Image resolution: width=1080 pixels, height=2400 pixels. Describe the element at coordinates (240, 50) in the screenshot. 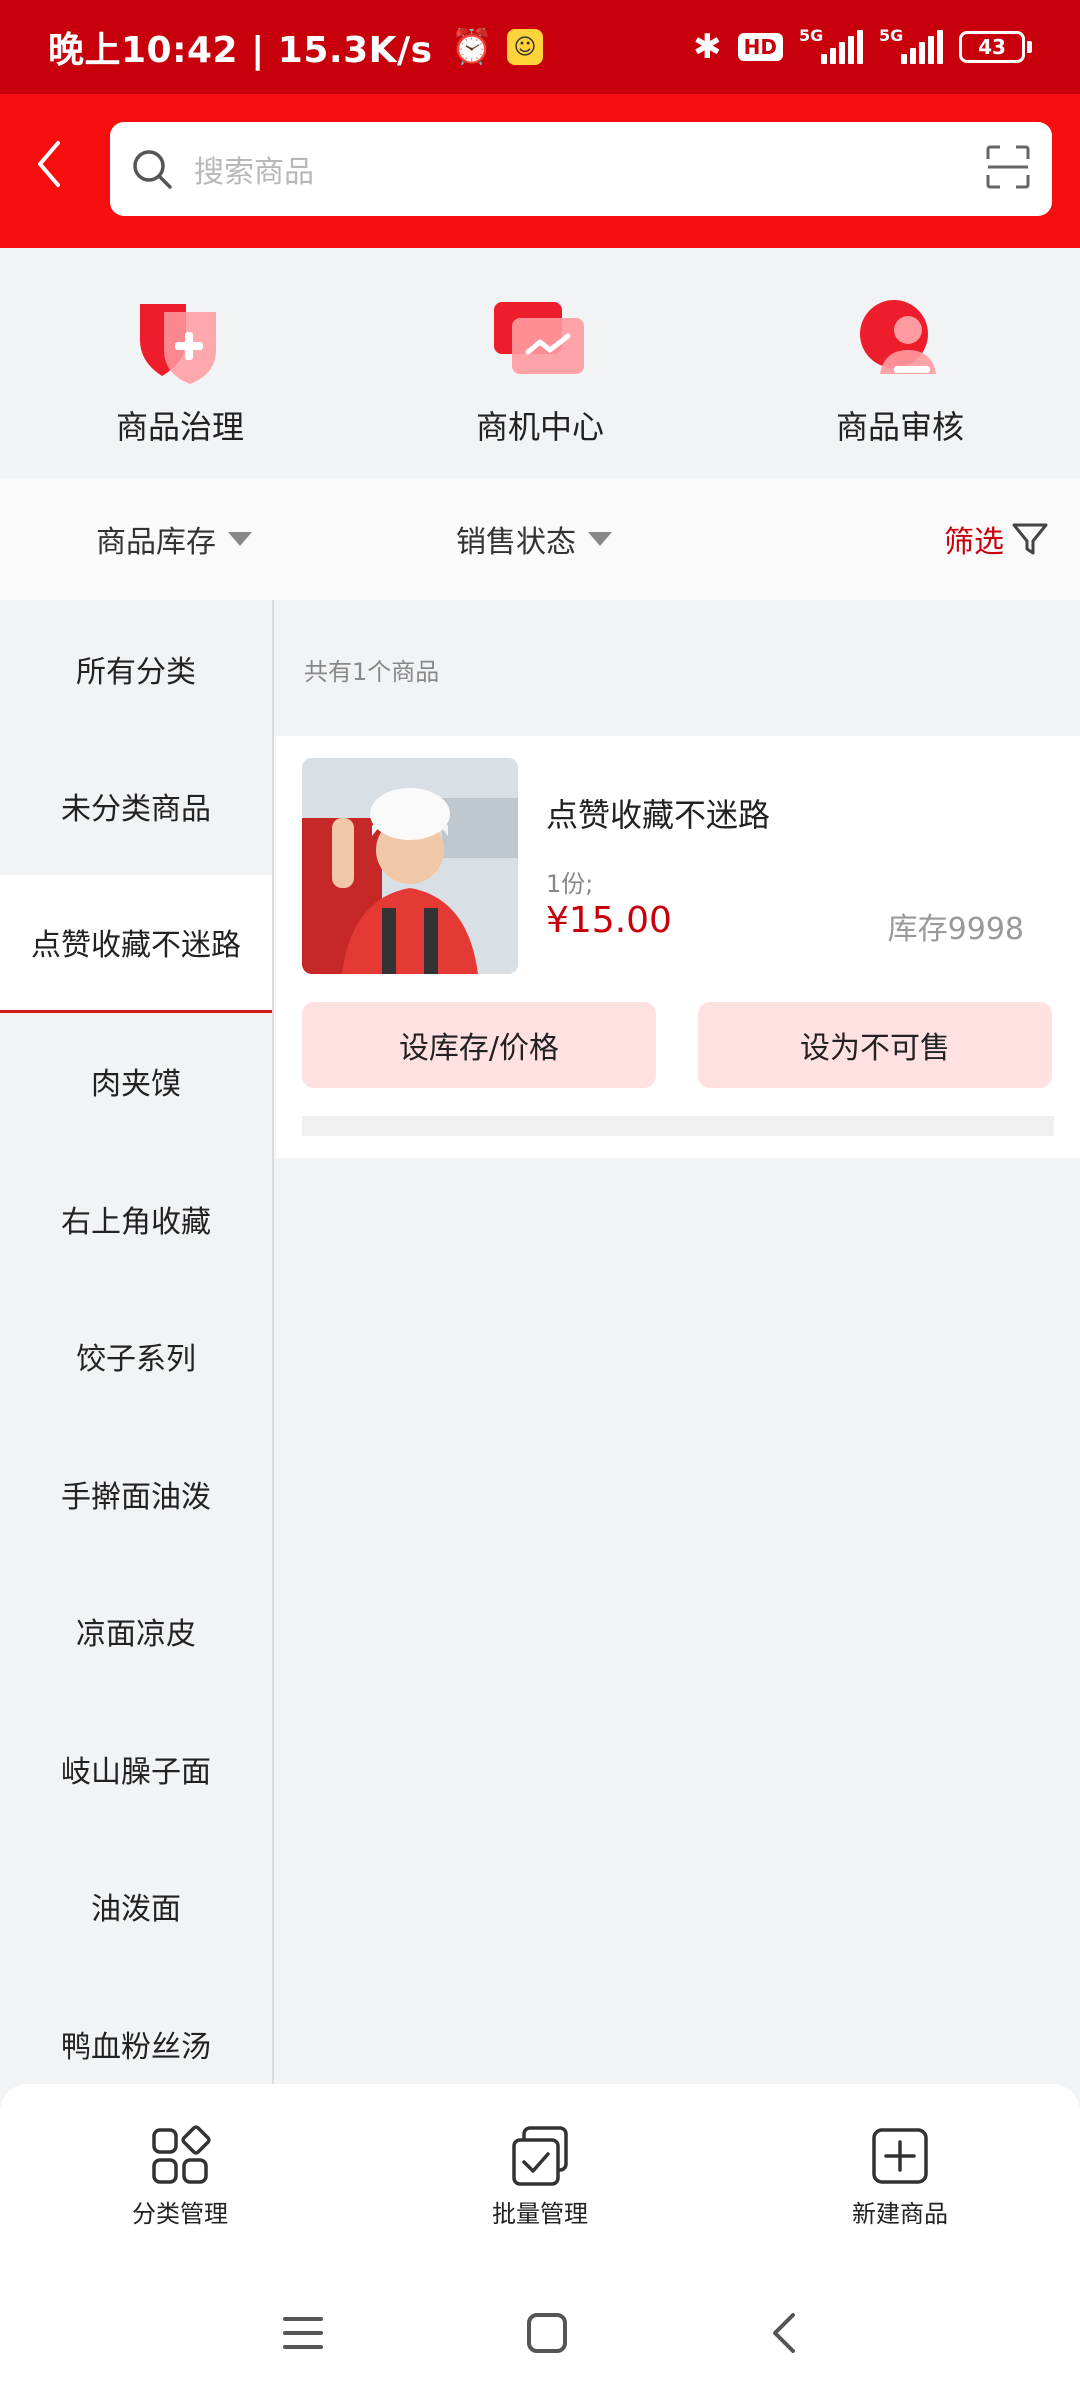

I see `status-time: 晚上10:42 | 15.3K/s` at that location.